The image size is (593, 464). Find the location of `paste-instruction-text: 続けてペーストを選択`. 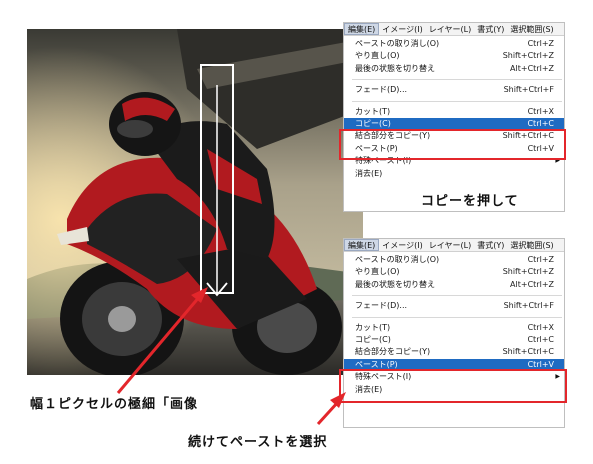

paste-instruction-text: 続けてペーストを選択 is located at coordinates (258, 442).